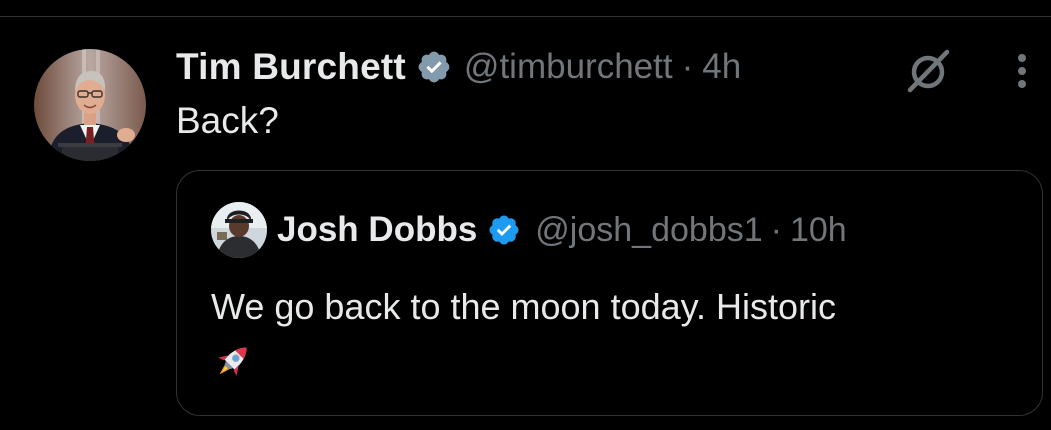  Describe the element at coordinates (529, 230) in the screenshot. I see `quote-header: Josh Dobbs @josh_dobbs1 · 10h` at that location.